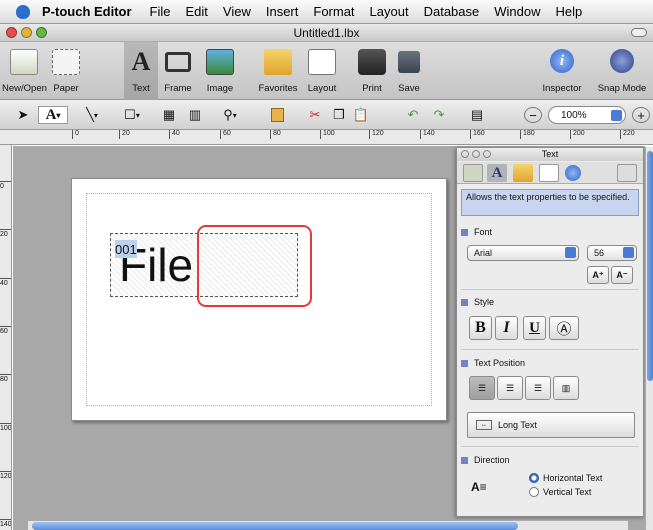 This screenshot has height=530, width=653. Describe the element at coordinates (169, 115) in the screenshot. I see `table-tool: ▦` at that location.